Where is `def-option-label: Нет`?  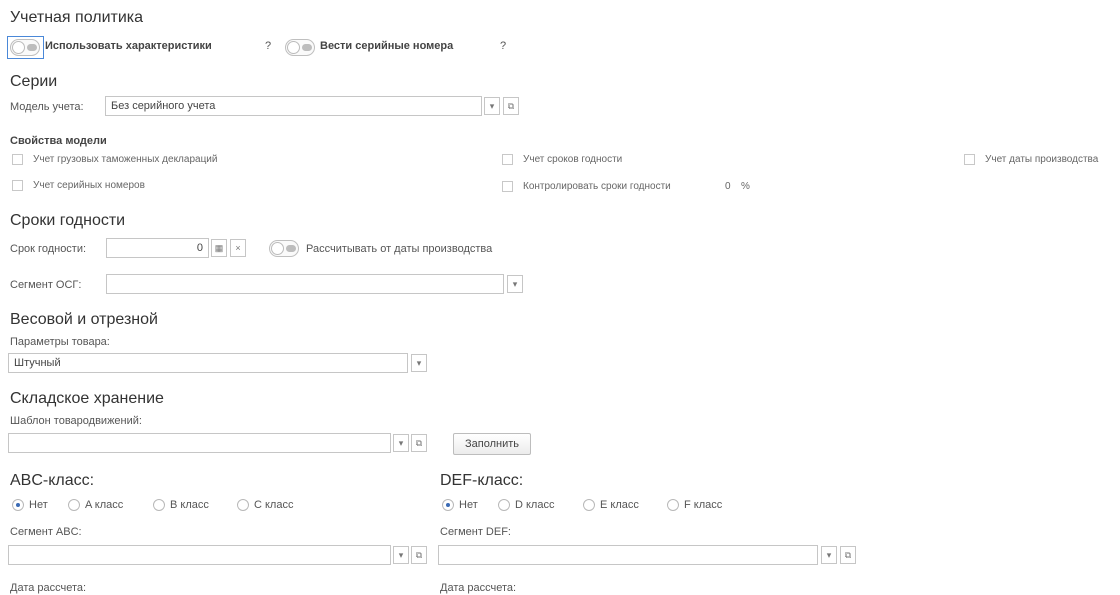 def-option-label: Нет is located at coordinates (468, 505).